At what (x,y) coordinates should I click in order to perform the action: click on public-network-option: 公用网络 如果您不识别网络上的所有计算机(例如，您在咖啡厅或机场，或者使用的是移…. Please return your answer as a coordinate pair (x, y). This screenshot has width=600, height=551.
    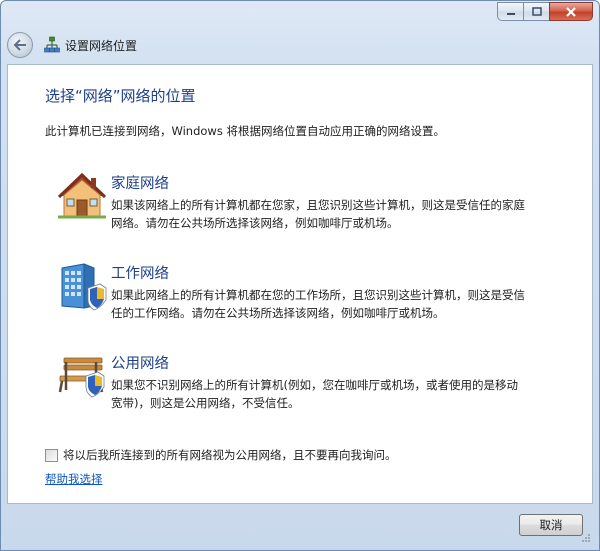
    Looking at the image, I should click on (316, 382).